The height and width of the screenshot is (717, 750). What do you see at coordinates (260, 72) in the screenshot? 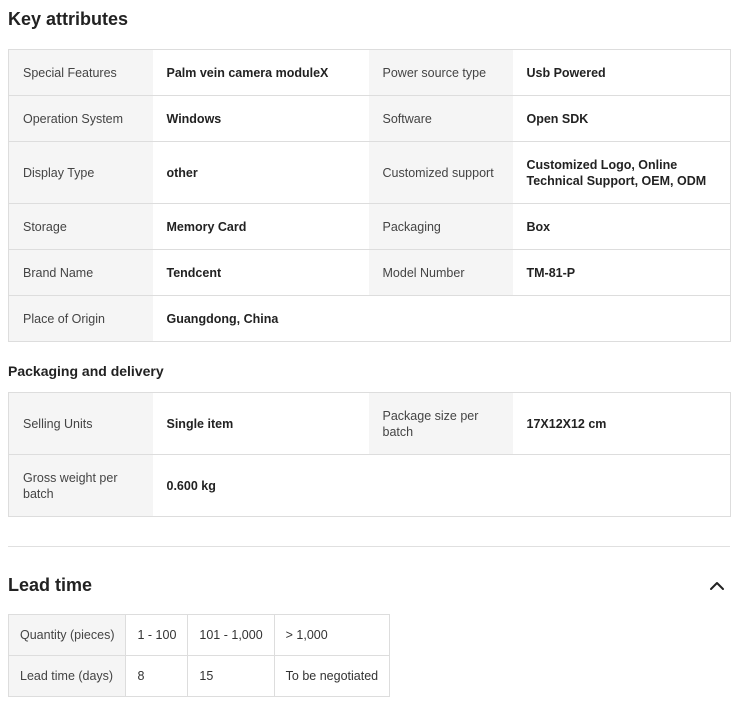
I see `attribute-value: Palm vein camera moduleX` at bounding box center [260, 72].